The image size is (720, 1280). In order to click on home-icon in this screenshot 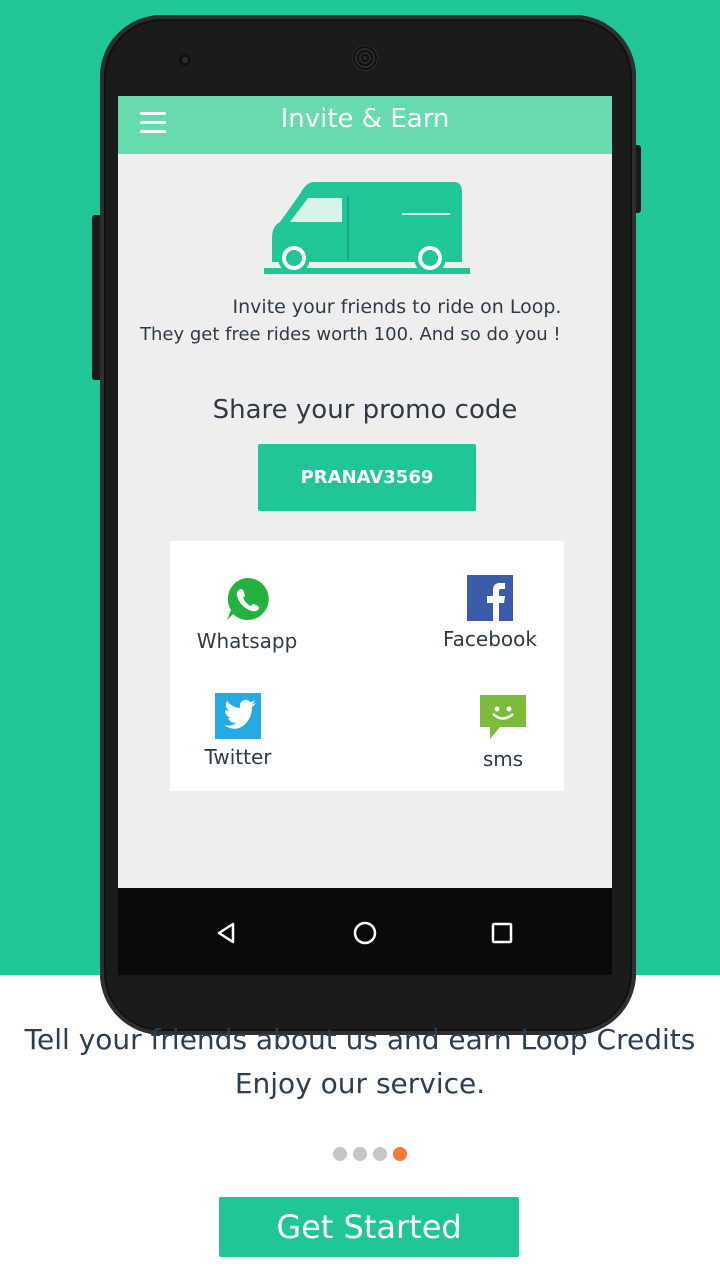, I will do `click(365, 933)`.